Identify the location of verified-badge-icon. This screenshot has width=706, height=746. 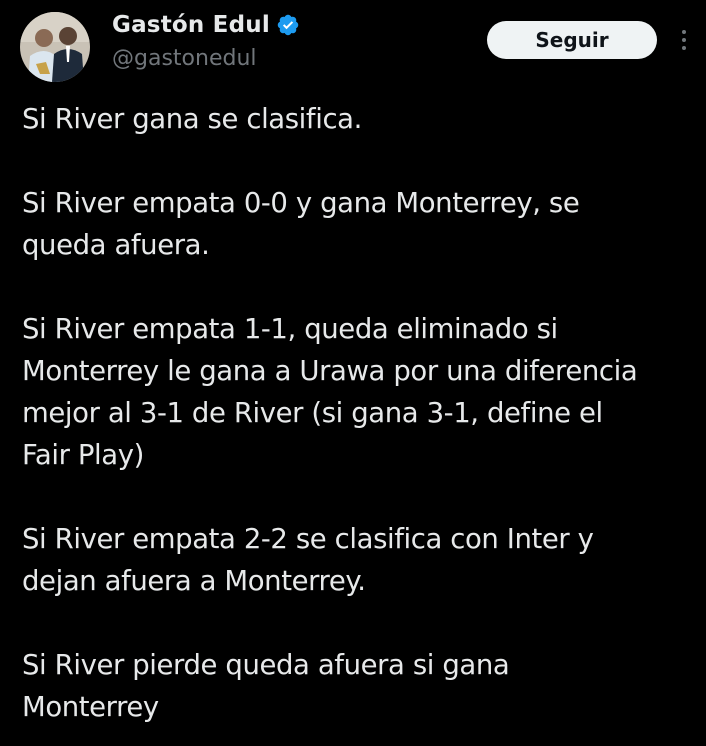
(288, 25).